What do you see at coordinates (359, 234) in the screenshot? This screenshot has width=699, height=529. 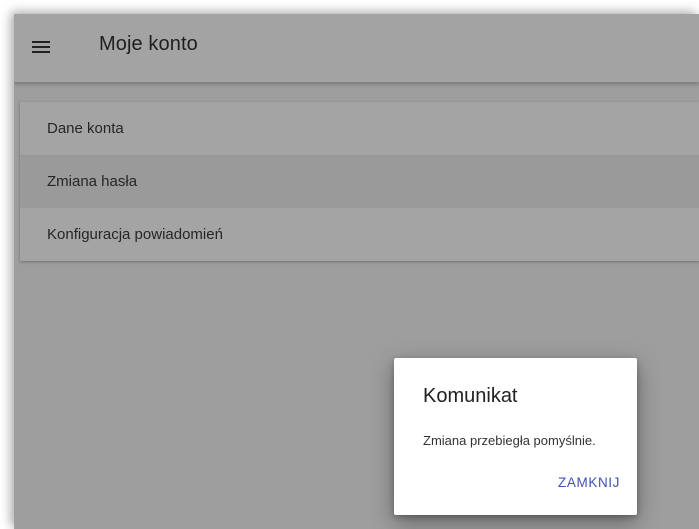 I see `menu-item-notification-settings: Konfiguracja powiadomień` at bounding box center [359, 234].